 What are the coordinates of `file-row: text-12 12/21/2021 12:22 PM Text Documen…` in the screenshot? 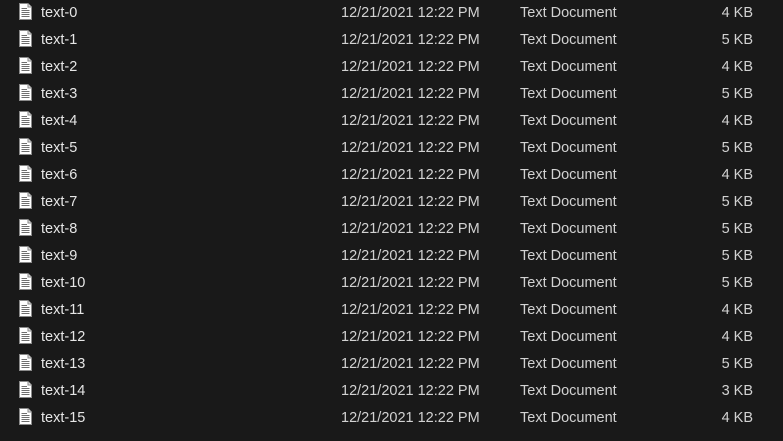 It's located at (391, 337).